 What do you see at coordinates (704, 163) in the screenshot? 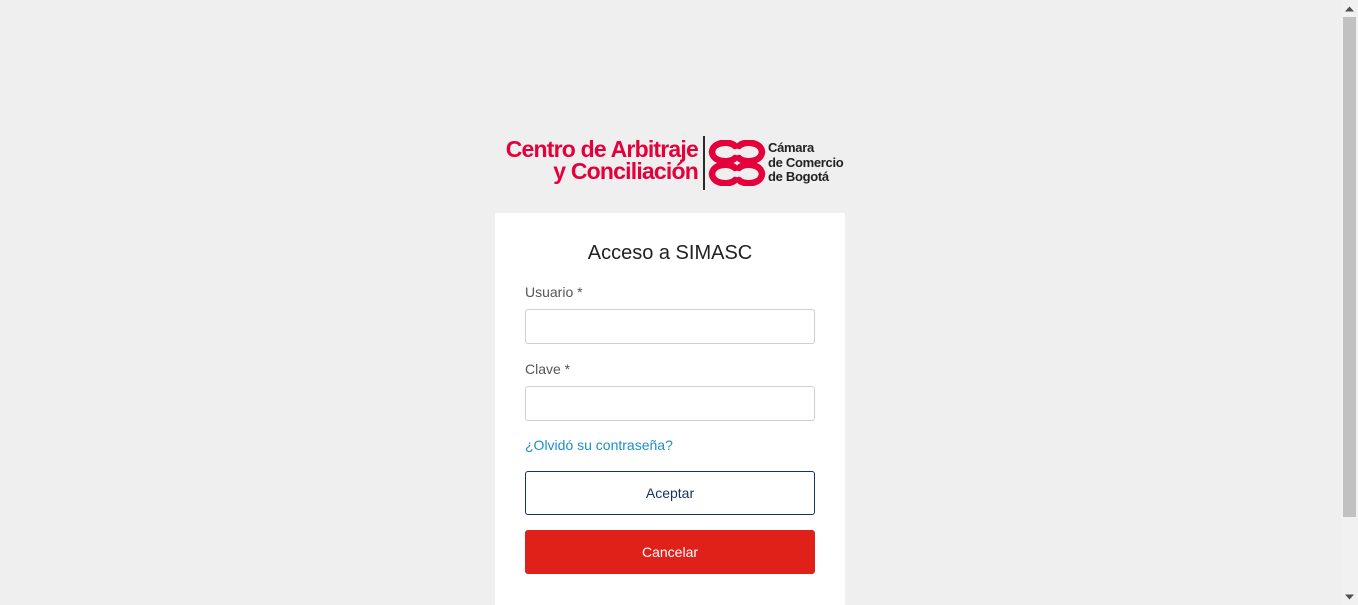
I see `logo-divider` at bounding box center [704, 163].